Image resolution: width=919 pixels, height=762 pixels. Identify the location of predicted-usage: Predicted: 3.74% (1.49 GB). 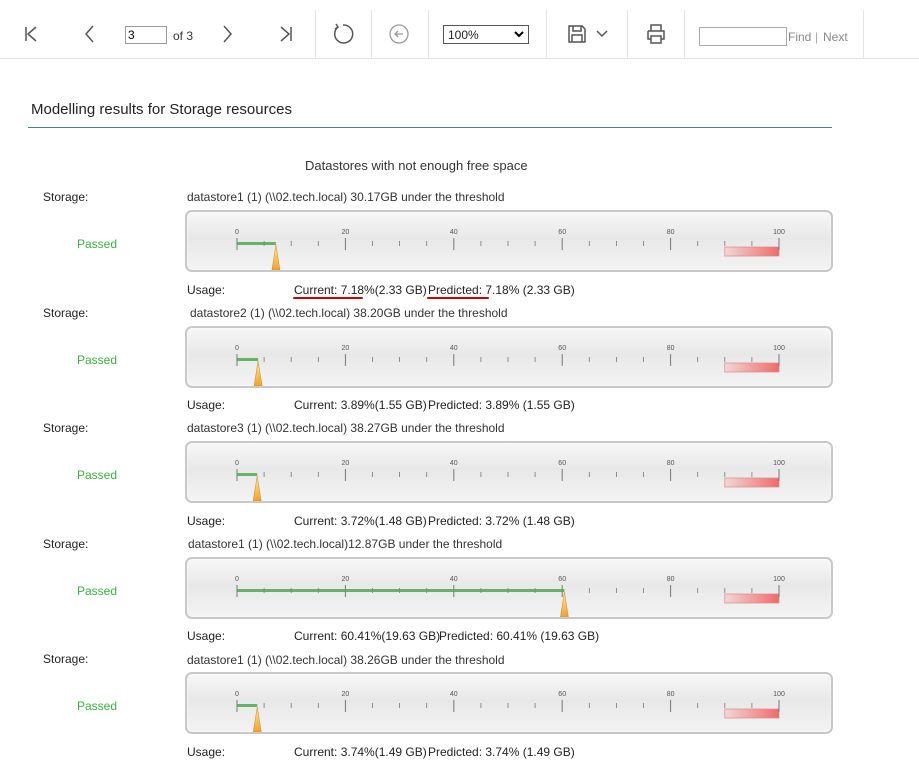
(501, 752).